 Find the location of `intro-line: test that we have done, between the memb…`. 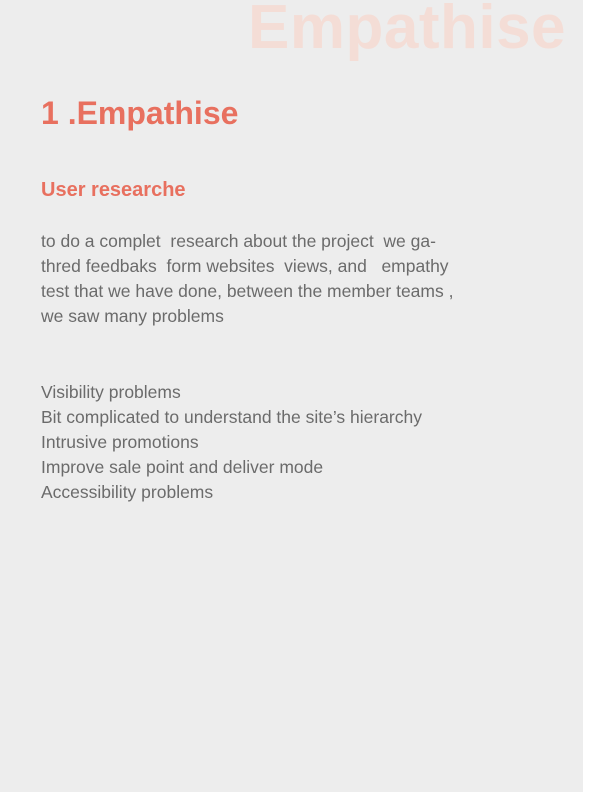

intro-line: test that we have done, between the memb… is located at coordinates (247, 291).